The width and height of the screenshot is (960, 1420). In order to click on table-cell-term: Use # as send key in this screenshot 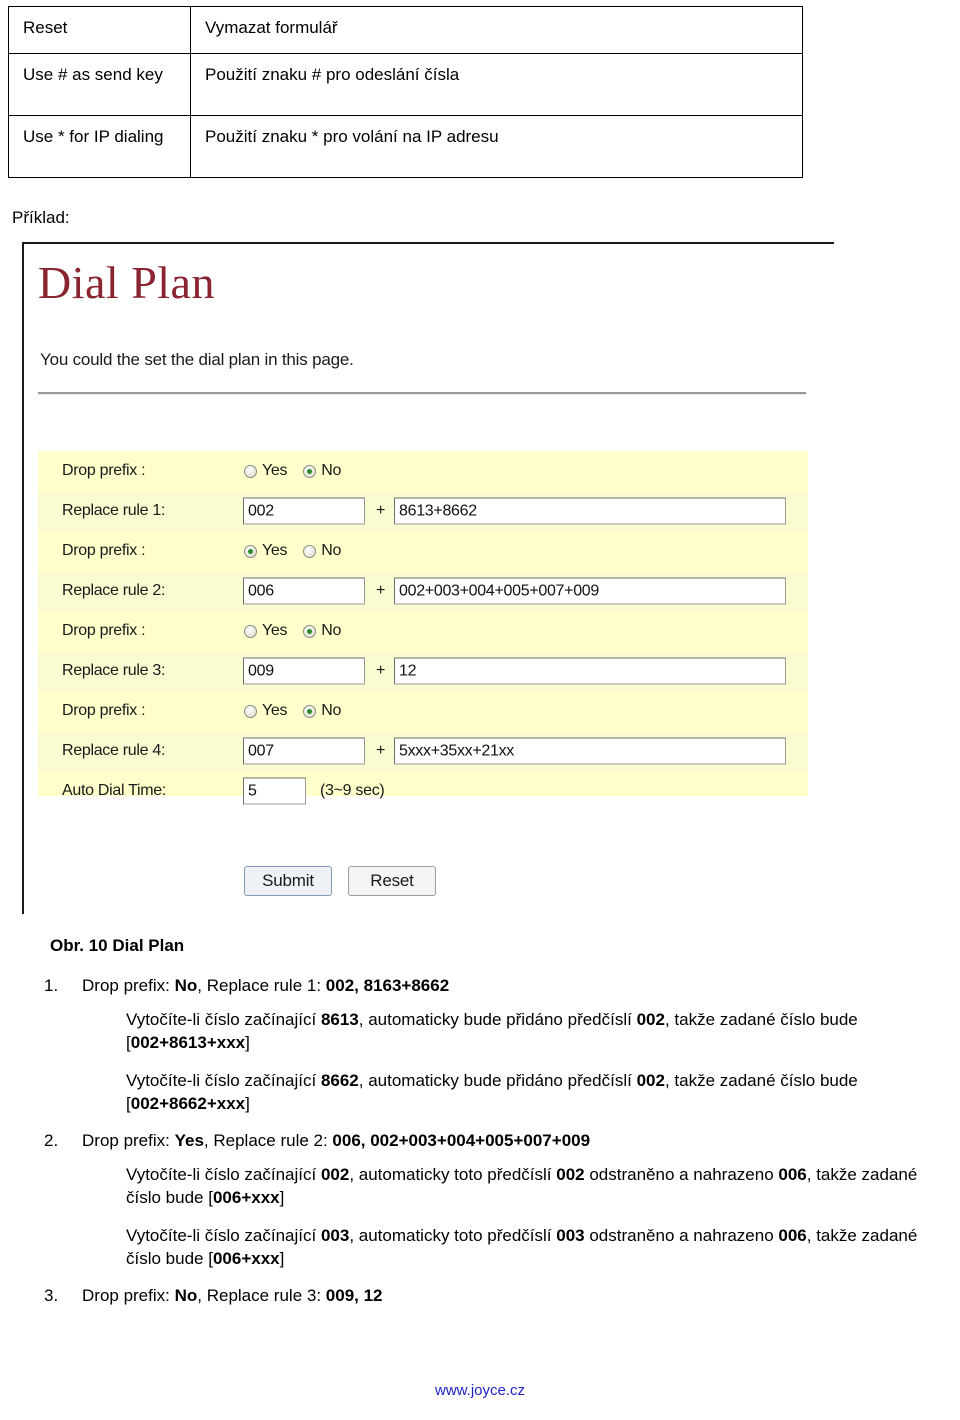, I will do `click(99, 84)`.